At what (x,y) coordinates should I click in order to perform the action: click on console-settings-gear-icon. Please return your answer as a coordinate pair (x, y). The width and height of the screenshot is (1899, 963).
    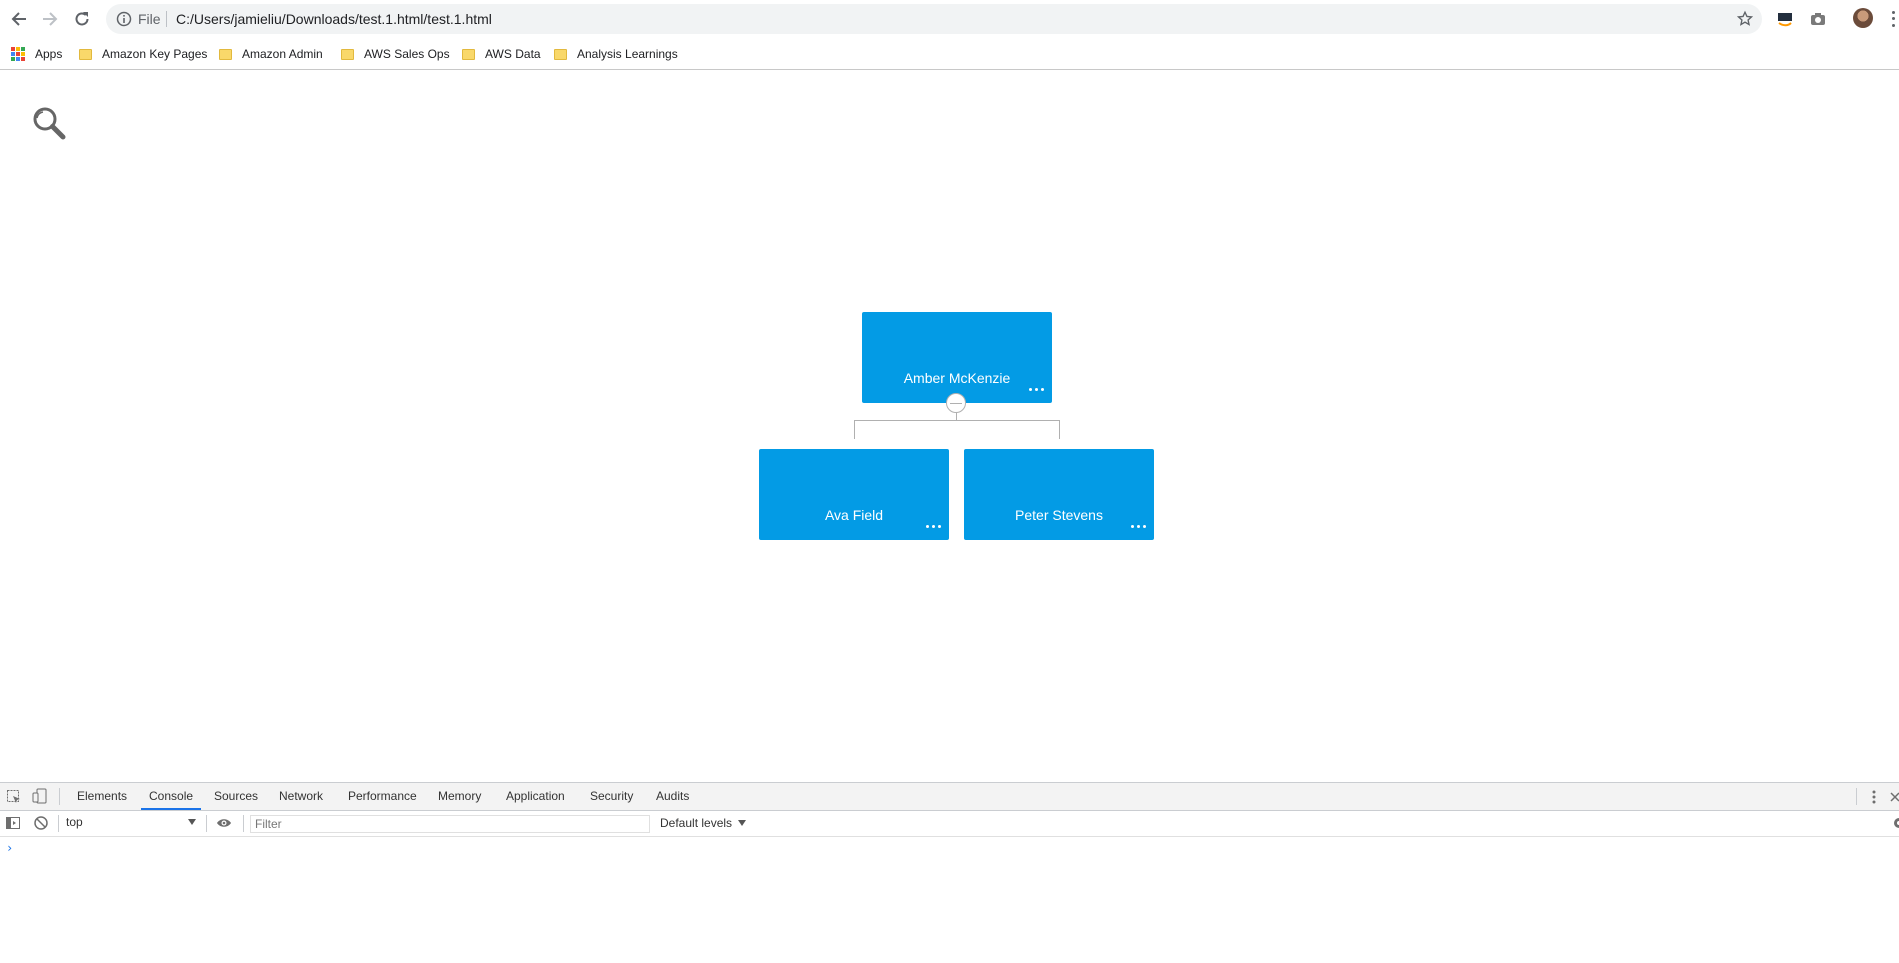
    Looking at the image, I should click on (1894, 825).